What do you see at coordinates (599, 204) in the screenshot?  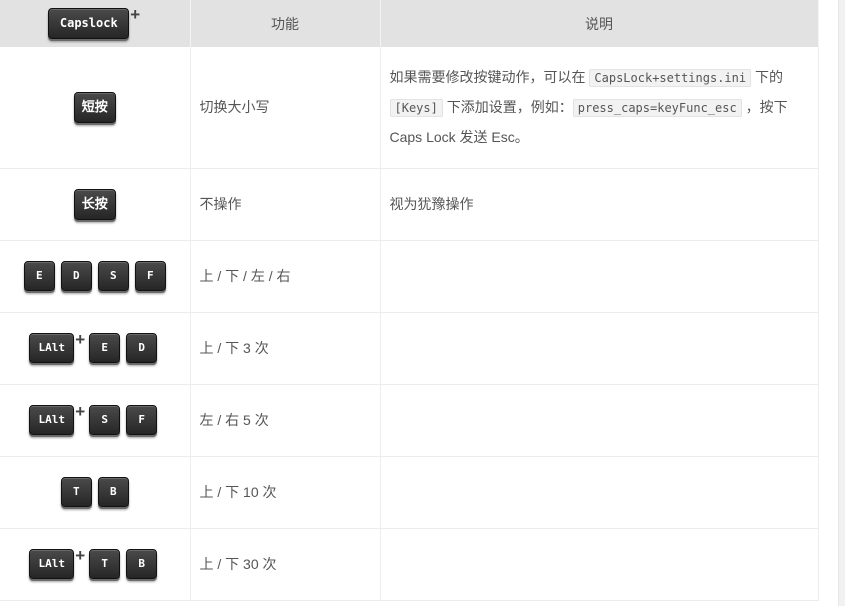 I see `desc-cell: 视为犹豫操作` at bounding box center [599, 204].